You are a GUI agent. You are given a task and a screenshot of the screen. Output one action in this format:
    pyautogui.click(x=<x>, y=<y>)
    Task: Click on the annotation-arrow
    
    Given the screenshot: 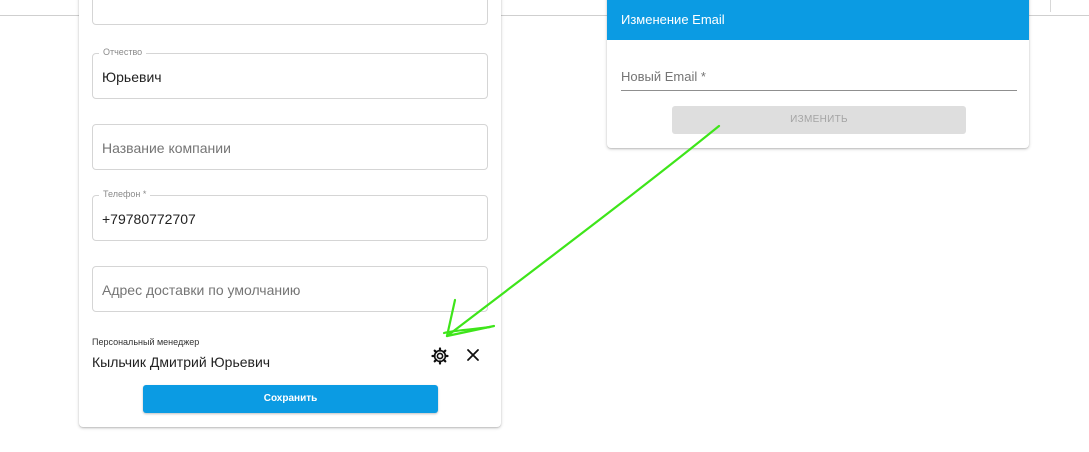 What is the action you would take?
    pyautogui.click(x=581, y=231)
    